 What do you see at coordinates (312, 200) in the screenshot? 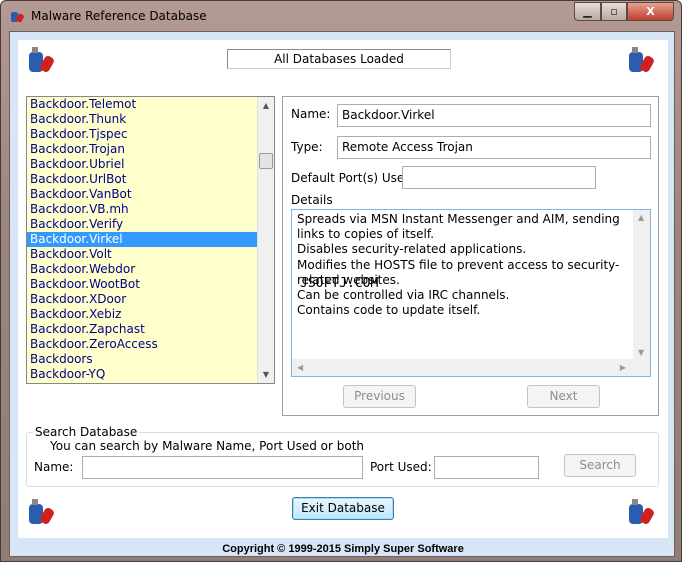
I see `details-label: Details` at bounding box center [312, 200].